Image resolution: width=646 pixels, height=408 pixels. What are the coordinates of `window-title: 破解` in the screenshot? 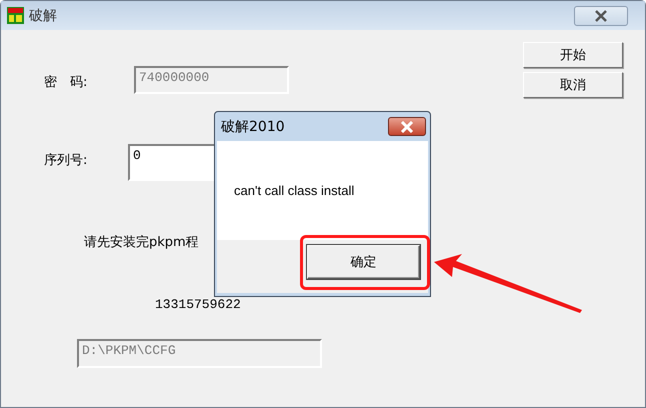 It's located at (43, 15).